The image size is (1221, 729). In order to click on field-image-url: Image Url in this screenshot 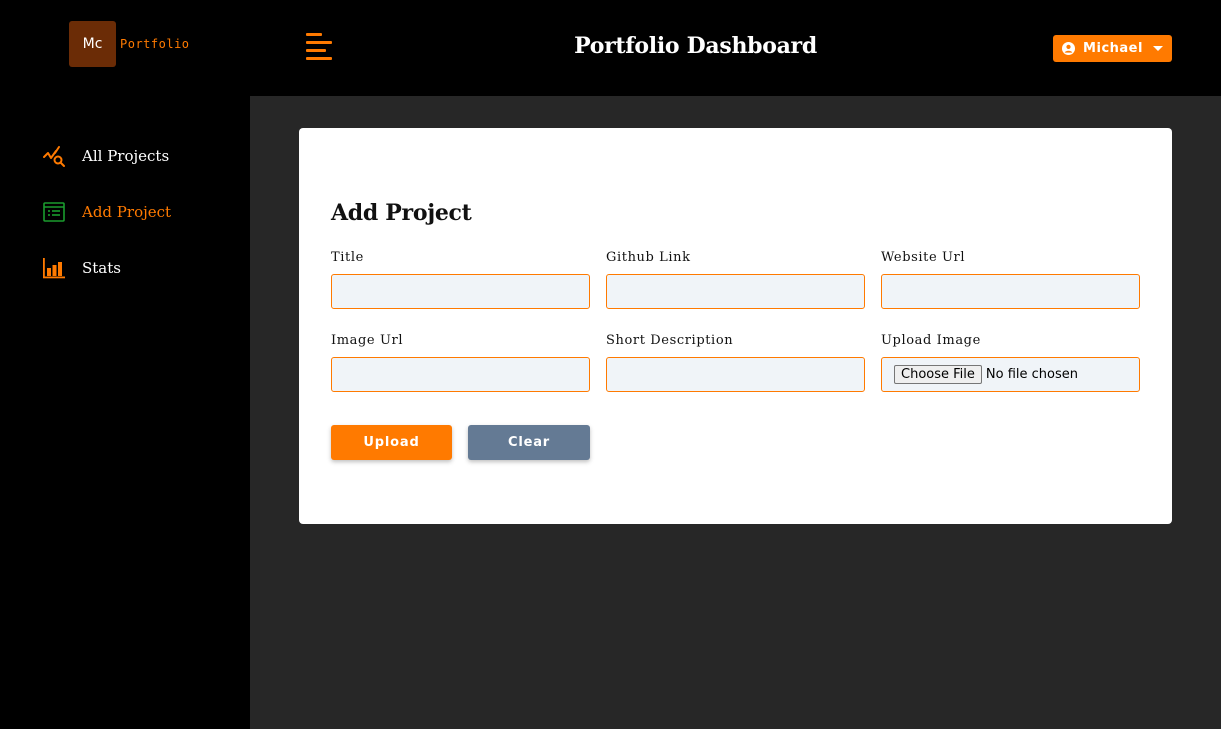, I will do `click(460, 363)`.